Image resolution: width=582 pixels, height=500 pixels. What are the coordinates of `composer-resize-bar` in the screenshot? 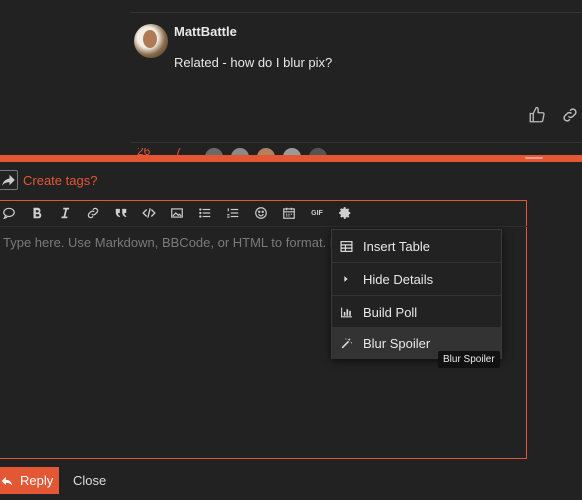 It's located at (291, 158).